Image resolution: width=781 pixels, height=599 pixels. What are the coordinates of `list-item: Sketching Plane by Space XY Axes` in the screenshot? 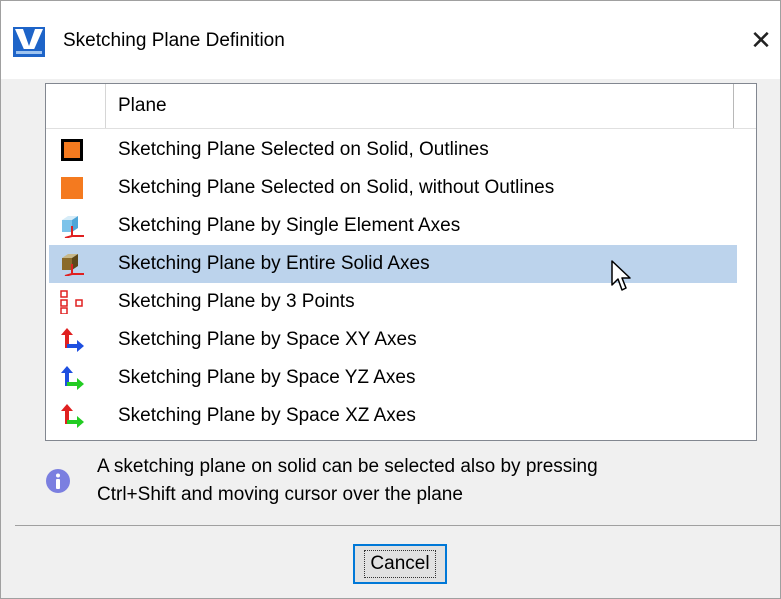 It's located at (393, 340).